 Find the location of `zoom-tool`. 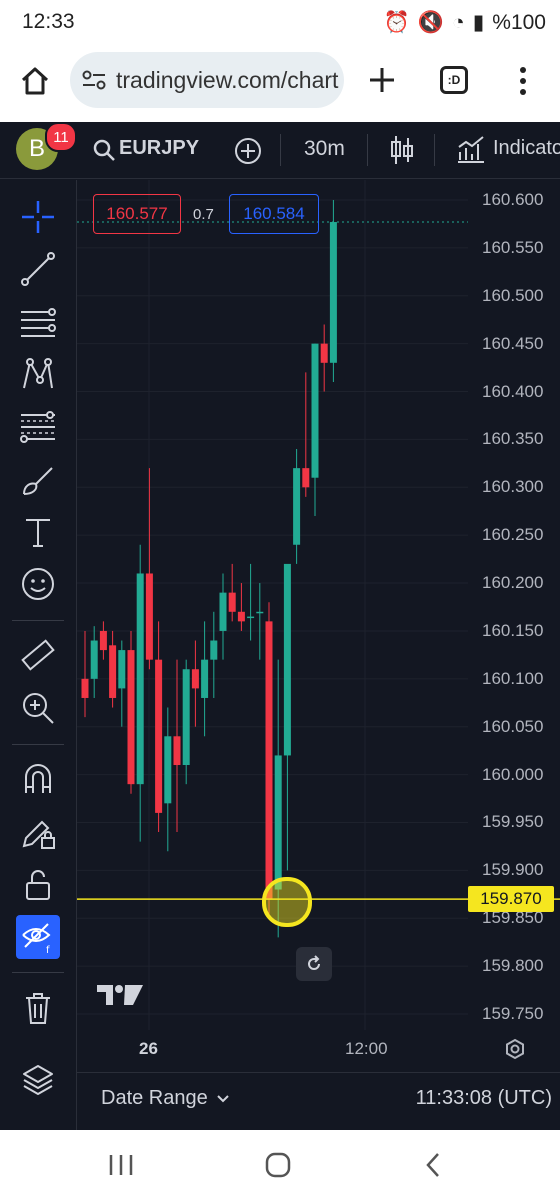

zoom-tool is located at coordinates (38, 708).